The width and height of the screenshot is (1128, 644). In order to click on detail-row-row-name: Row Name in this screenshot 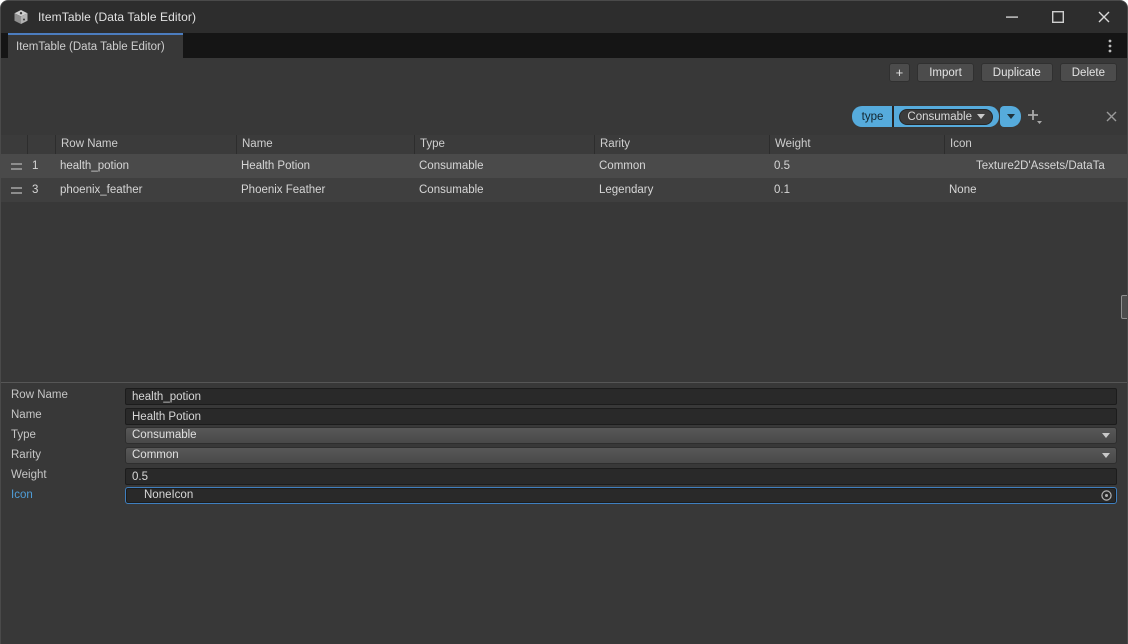, I will do `click(564, 395)`.